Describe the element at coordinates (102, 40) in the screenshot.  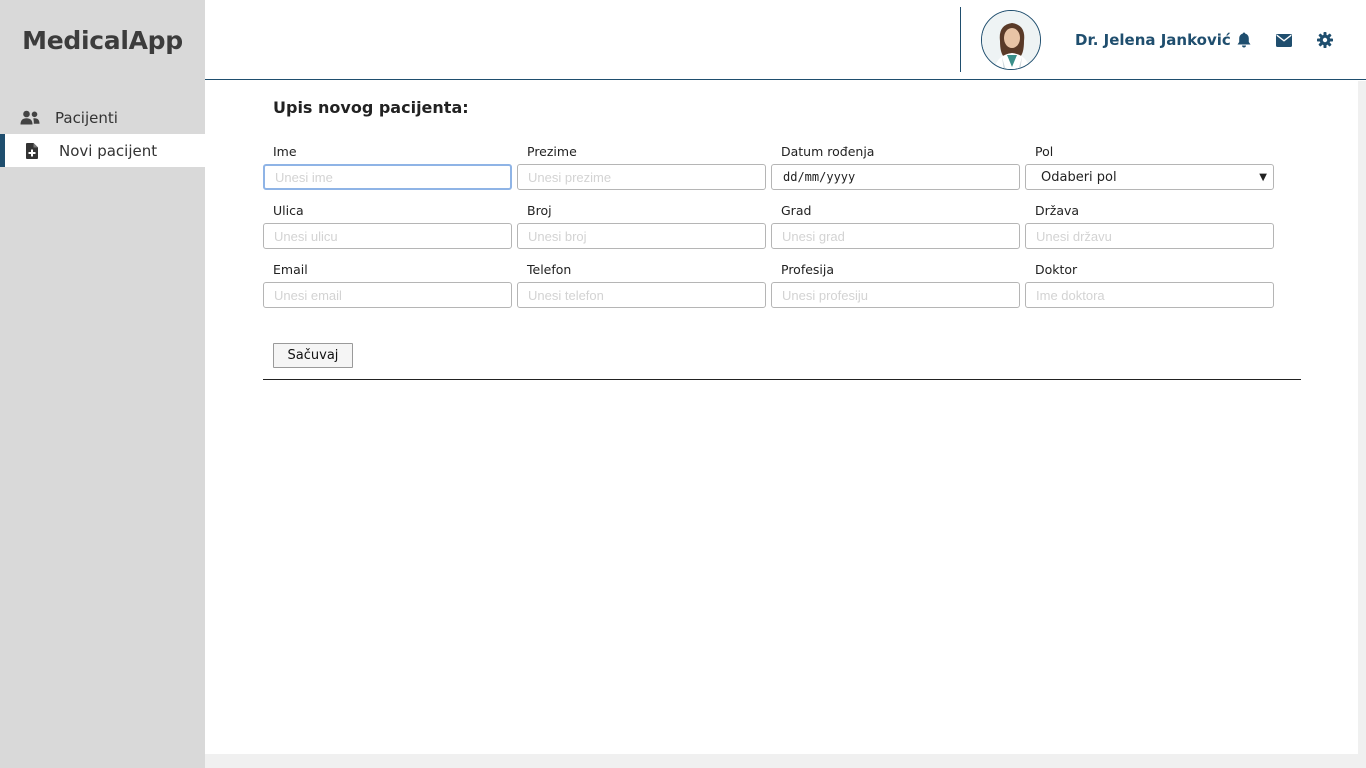
I see `app-brand: MedicalApp` at that location.